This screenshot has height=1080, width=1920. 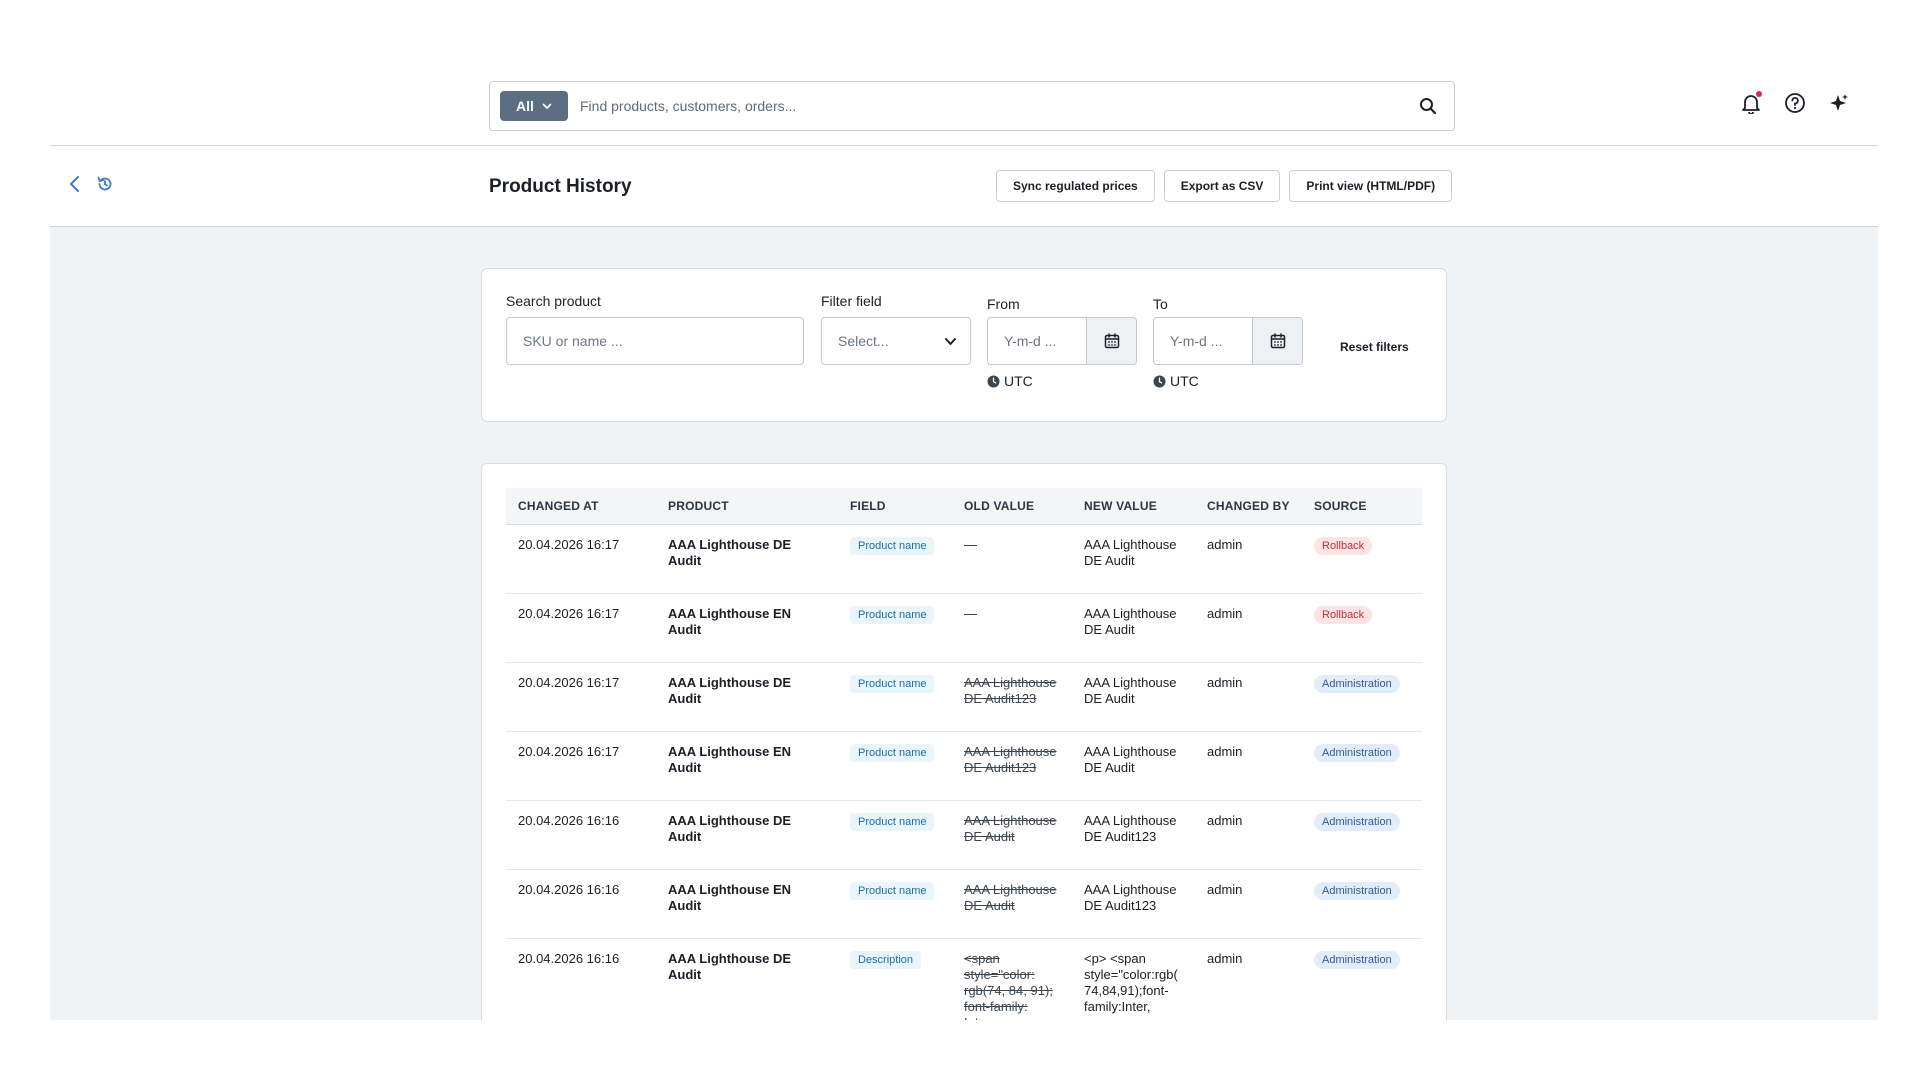 I want to click on help-icon, so click(x=1795, y=103).